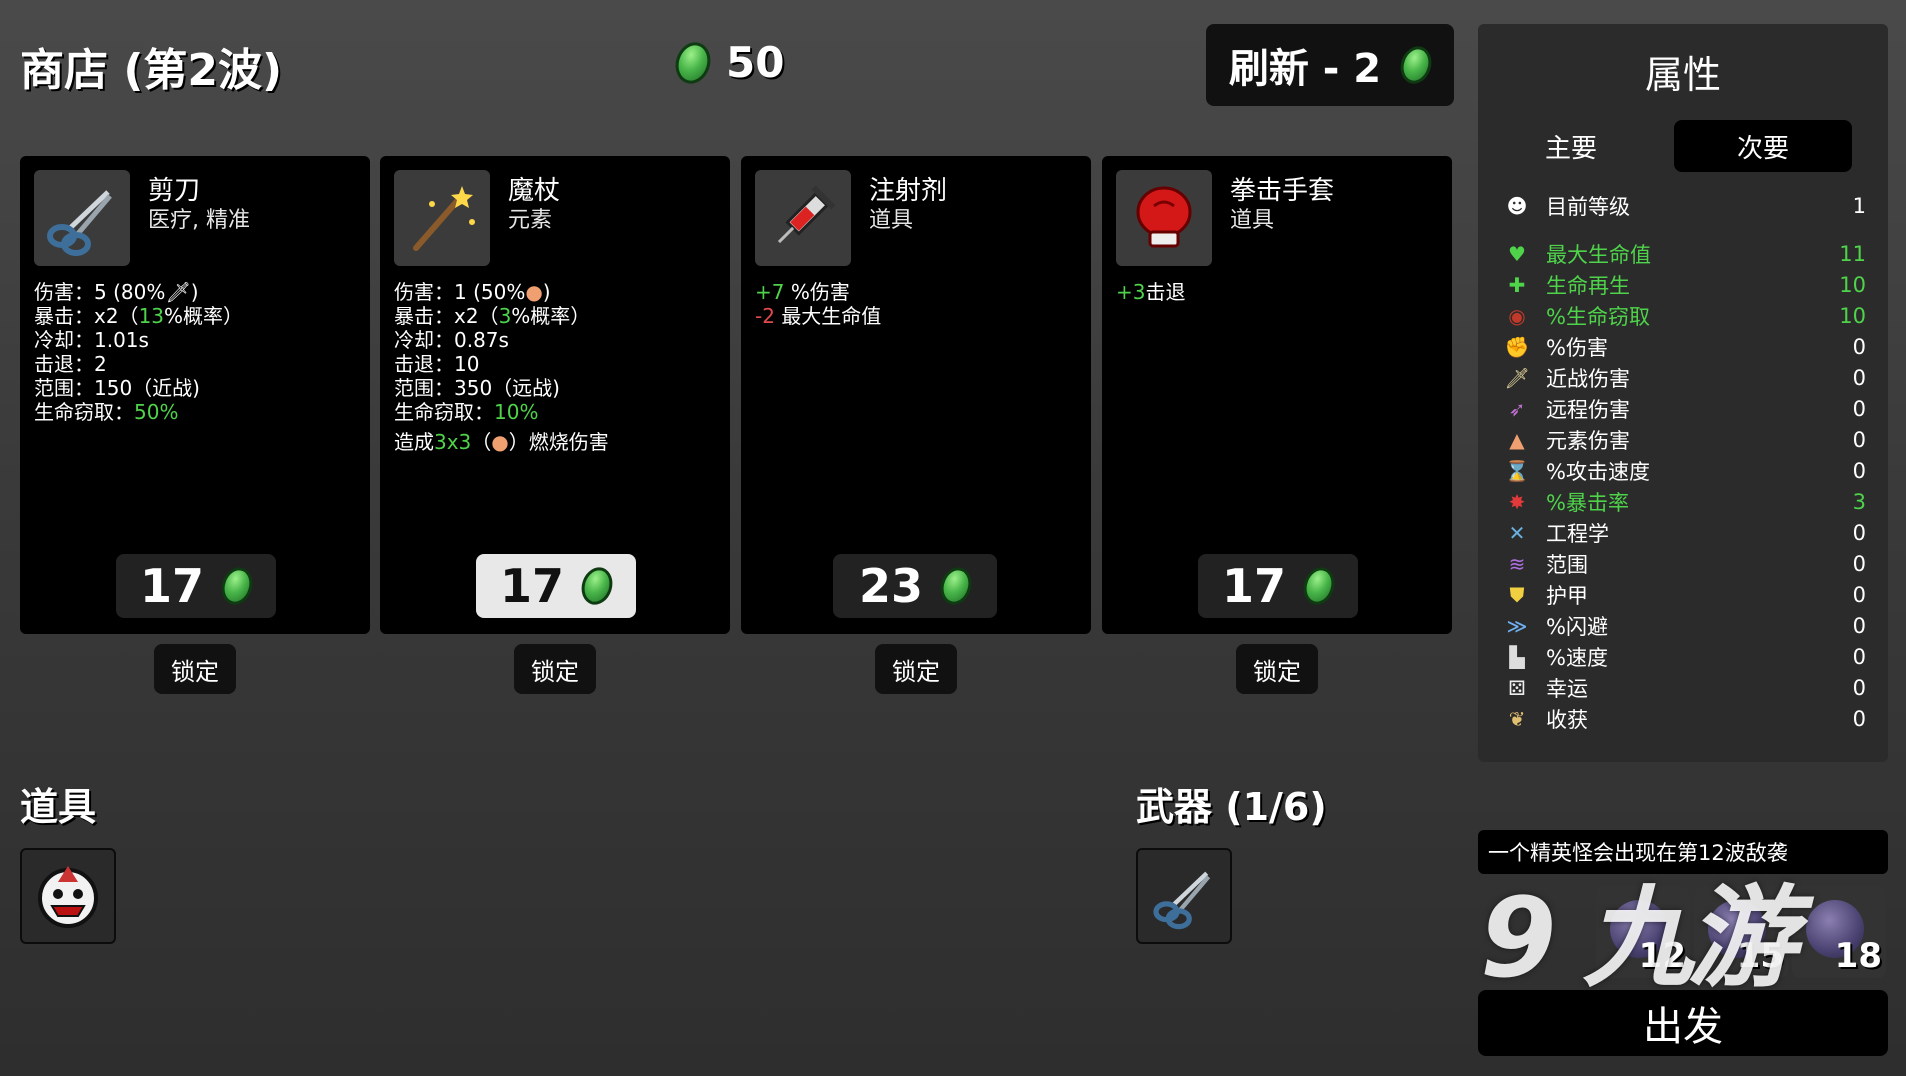  I want to click on attribute-label: 范围, so click(1567, 564).